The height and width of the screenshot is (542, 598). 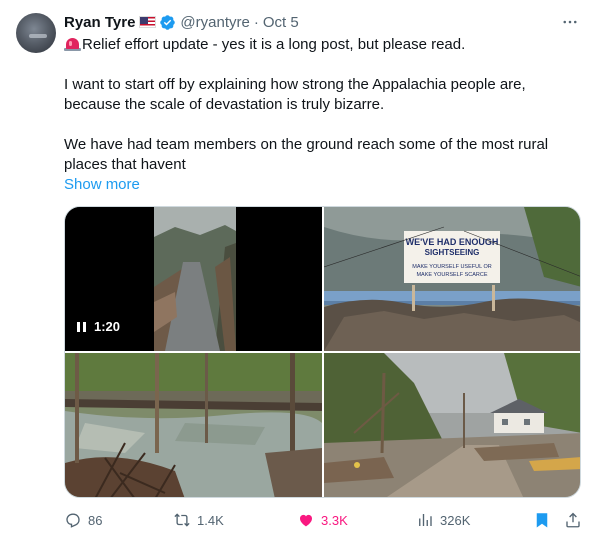 I want to click on tweet-header: Ryan Tyre @ryantyre · Oct 5, so click(x=181, y=22).